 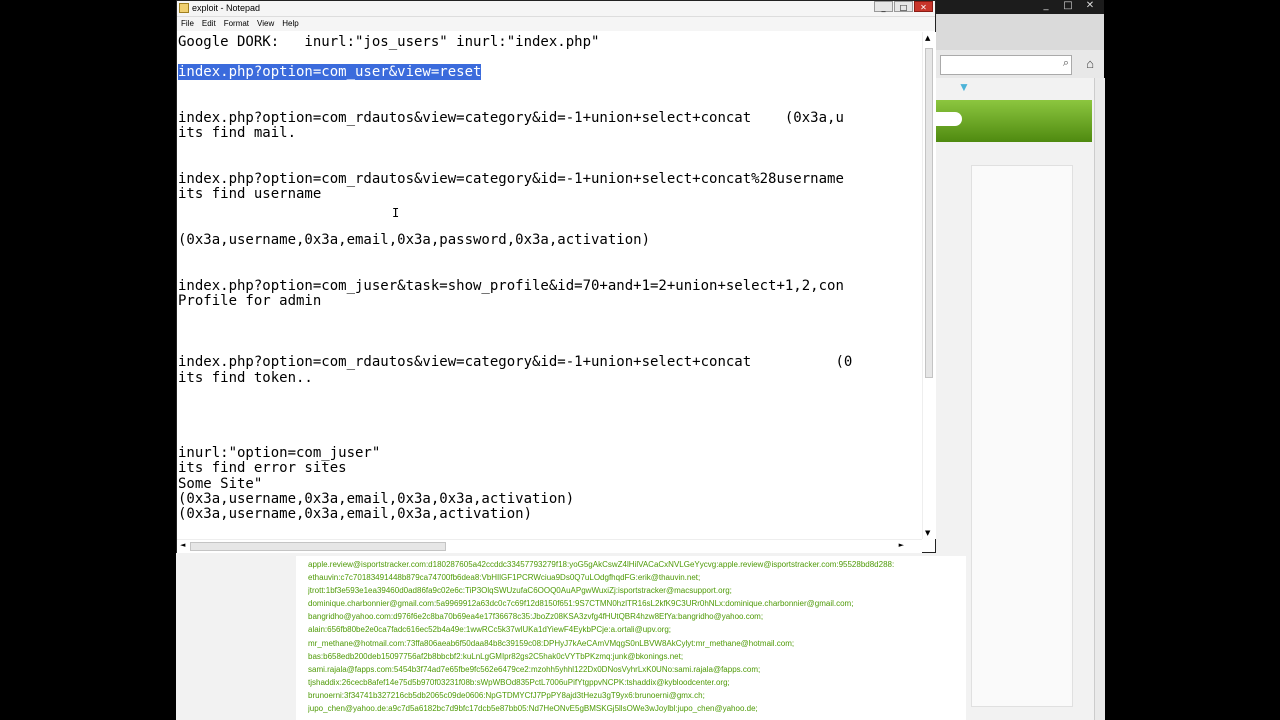 I want to click on maximize-button: □, so click(x=903, y=6).